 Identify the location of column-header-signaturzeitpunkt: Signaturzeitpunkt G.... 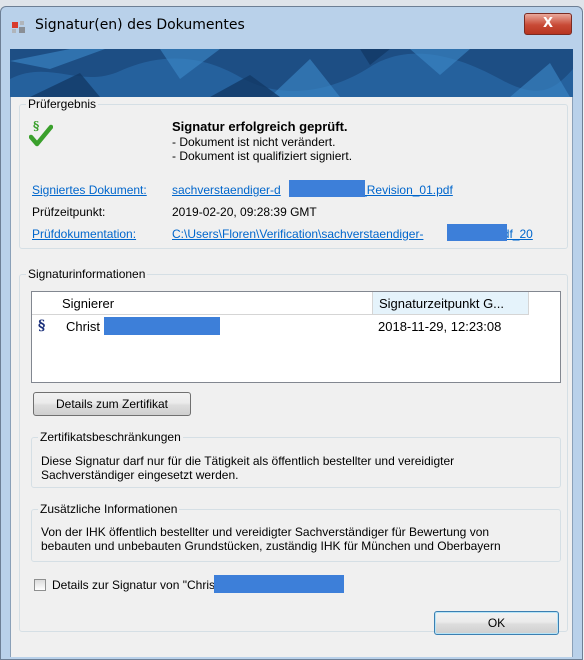
(450, 303).